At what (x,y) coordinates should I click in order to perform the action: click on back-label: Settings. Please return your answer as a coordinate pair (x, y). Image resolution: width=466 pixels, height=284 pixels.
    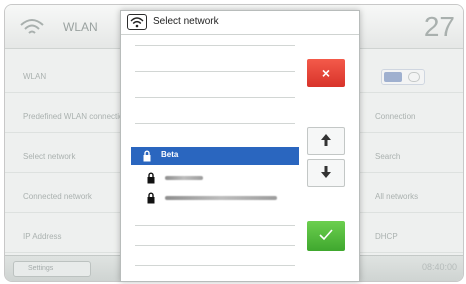
    Looking at the image, I should click on (41, 268).